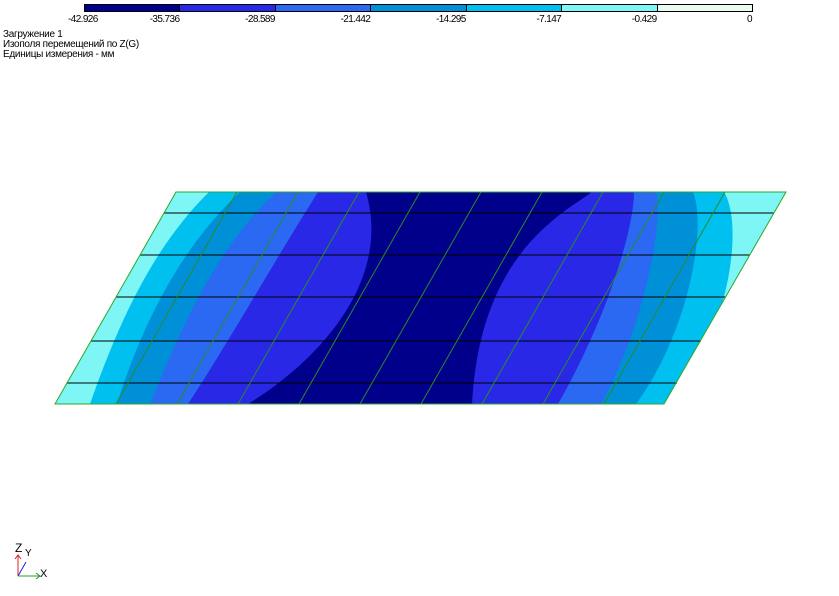  I want to click on axis-y-line, so click(22, 569).